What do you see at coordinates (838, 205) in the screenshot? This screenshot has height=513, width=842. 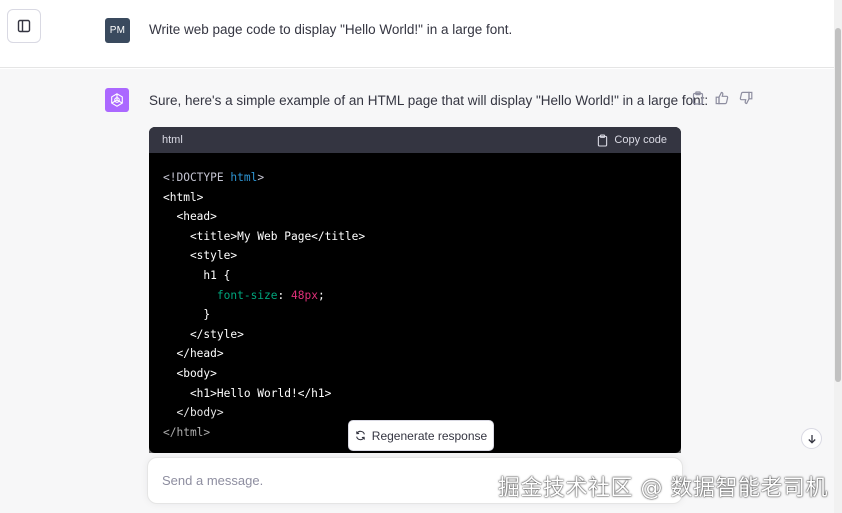 I see `scrollbar-thumb` at bounding box center [838, 205].